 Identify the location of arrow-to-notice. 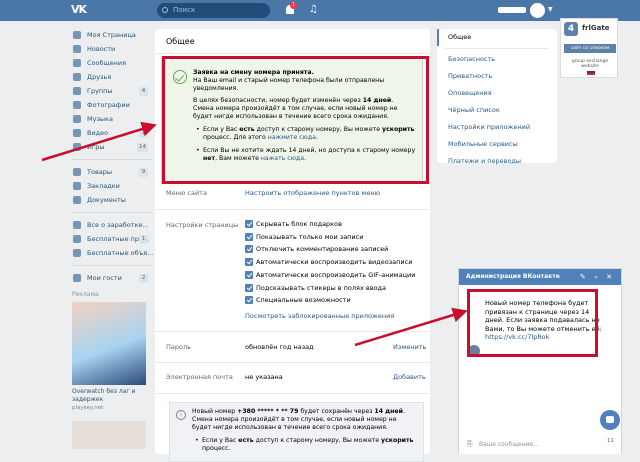
(99, 141).